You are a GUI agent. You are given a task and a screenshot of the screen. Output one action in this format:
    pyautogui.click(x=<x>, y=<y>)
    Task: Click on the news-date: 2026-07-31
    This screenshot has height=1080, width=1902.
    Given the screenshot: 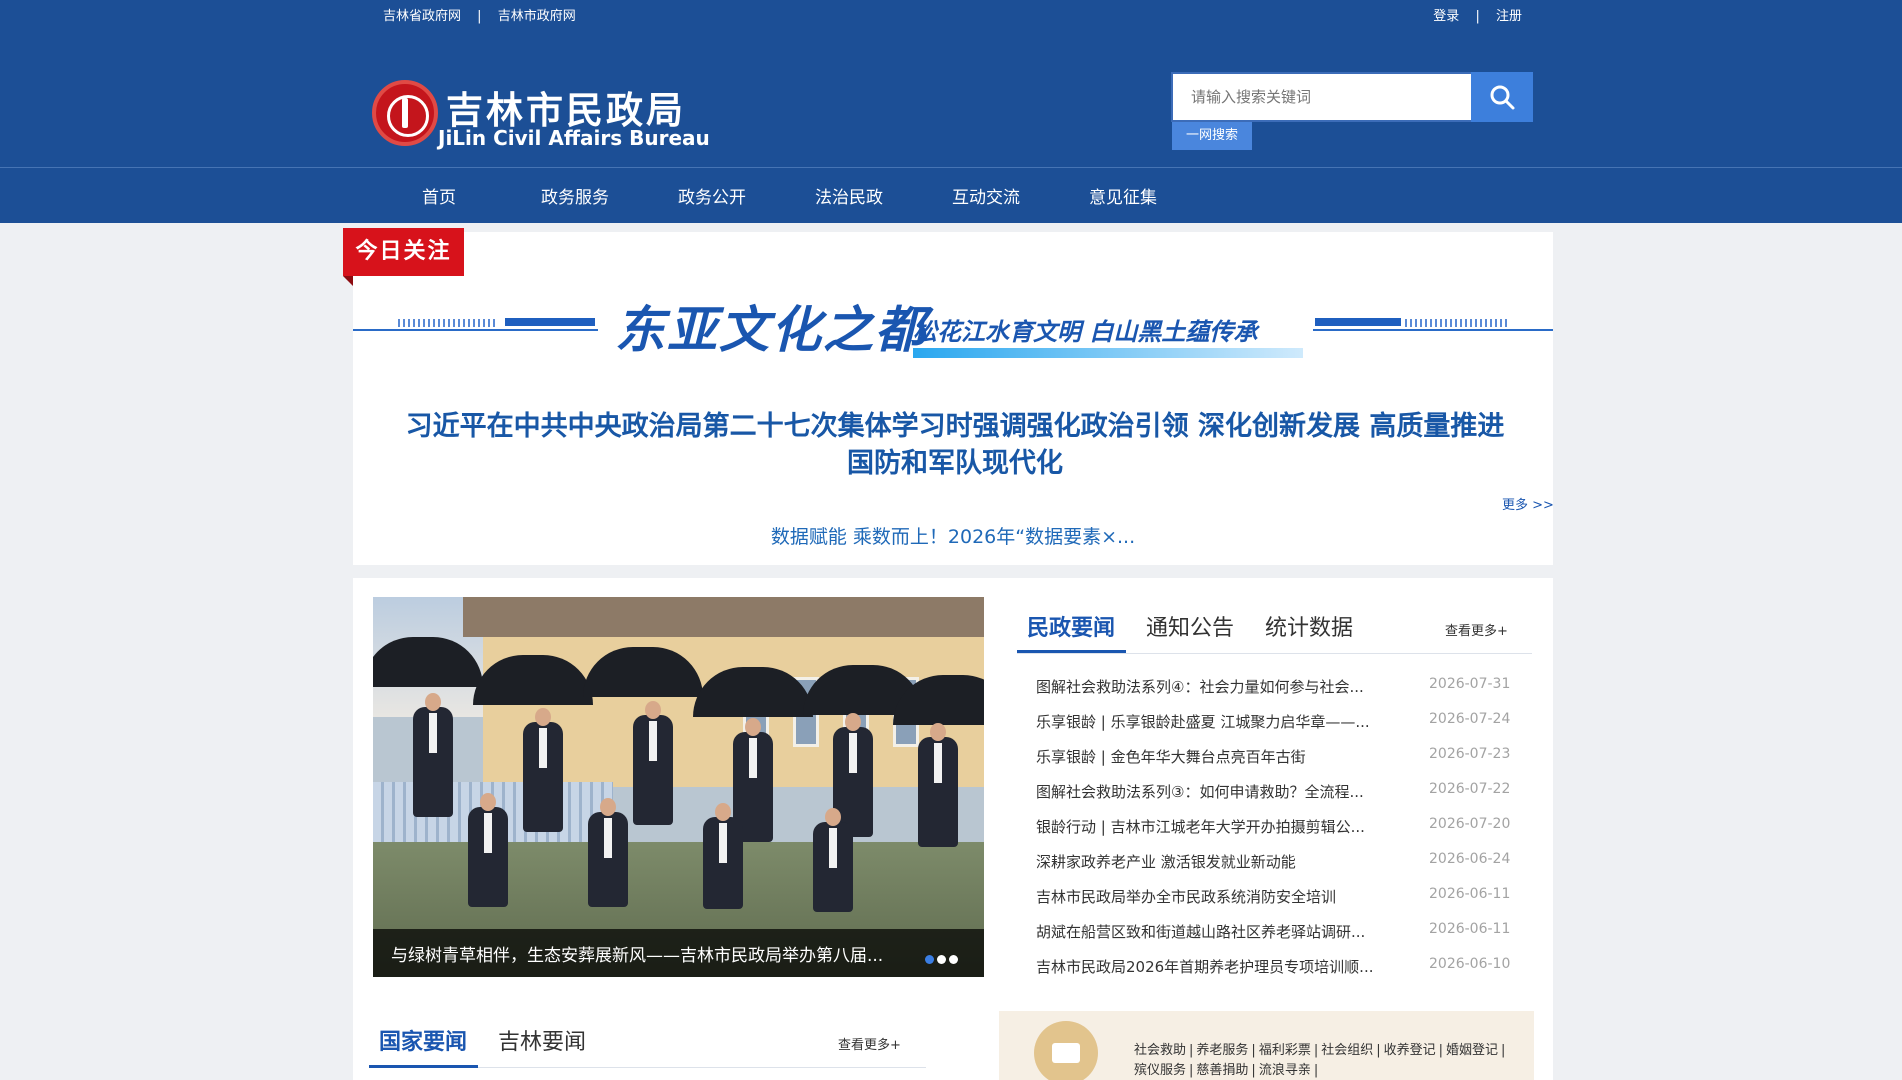 What is the action you would take?
    pyautogui.click(x=1470, y=684)
    